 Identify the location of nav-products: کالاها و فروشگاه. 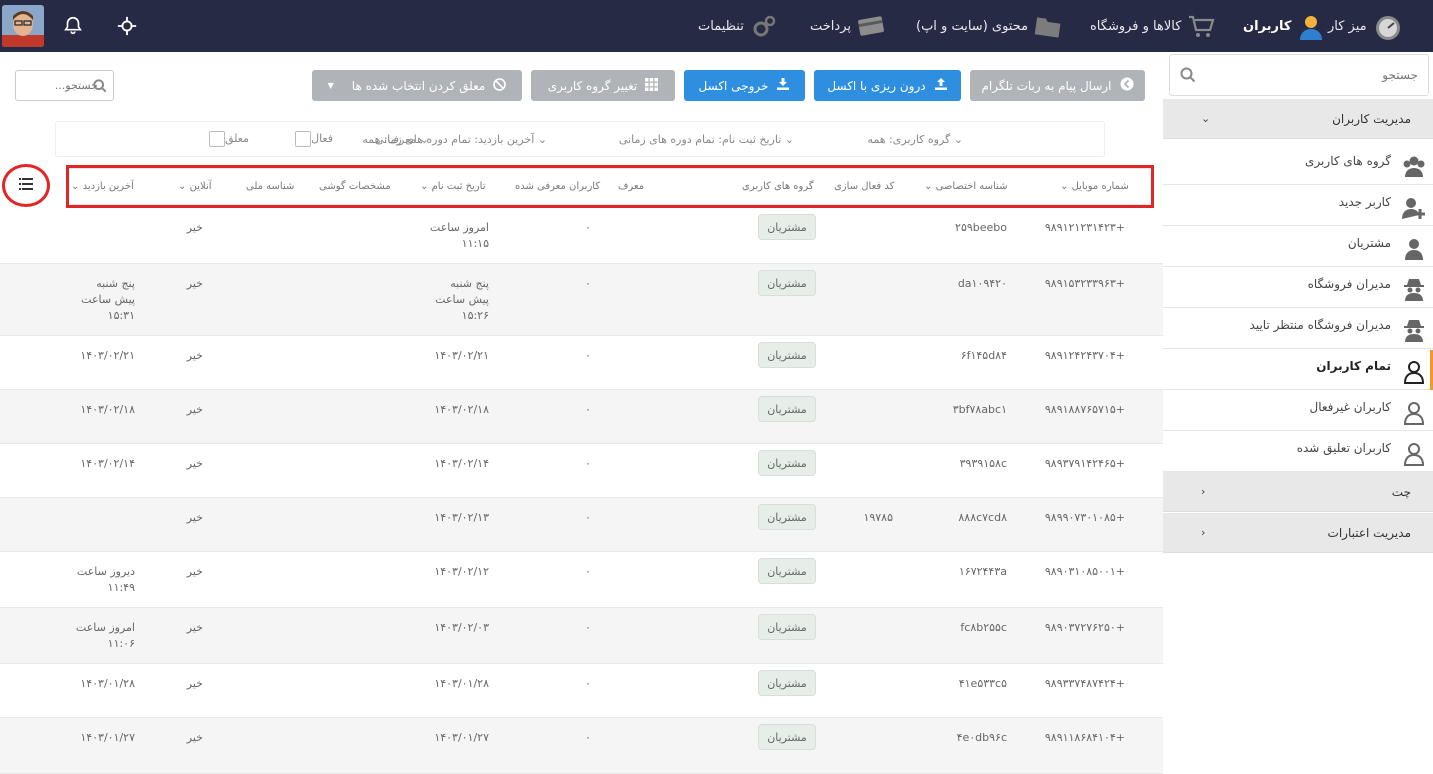
(1152, 26).